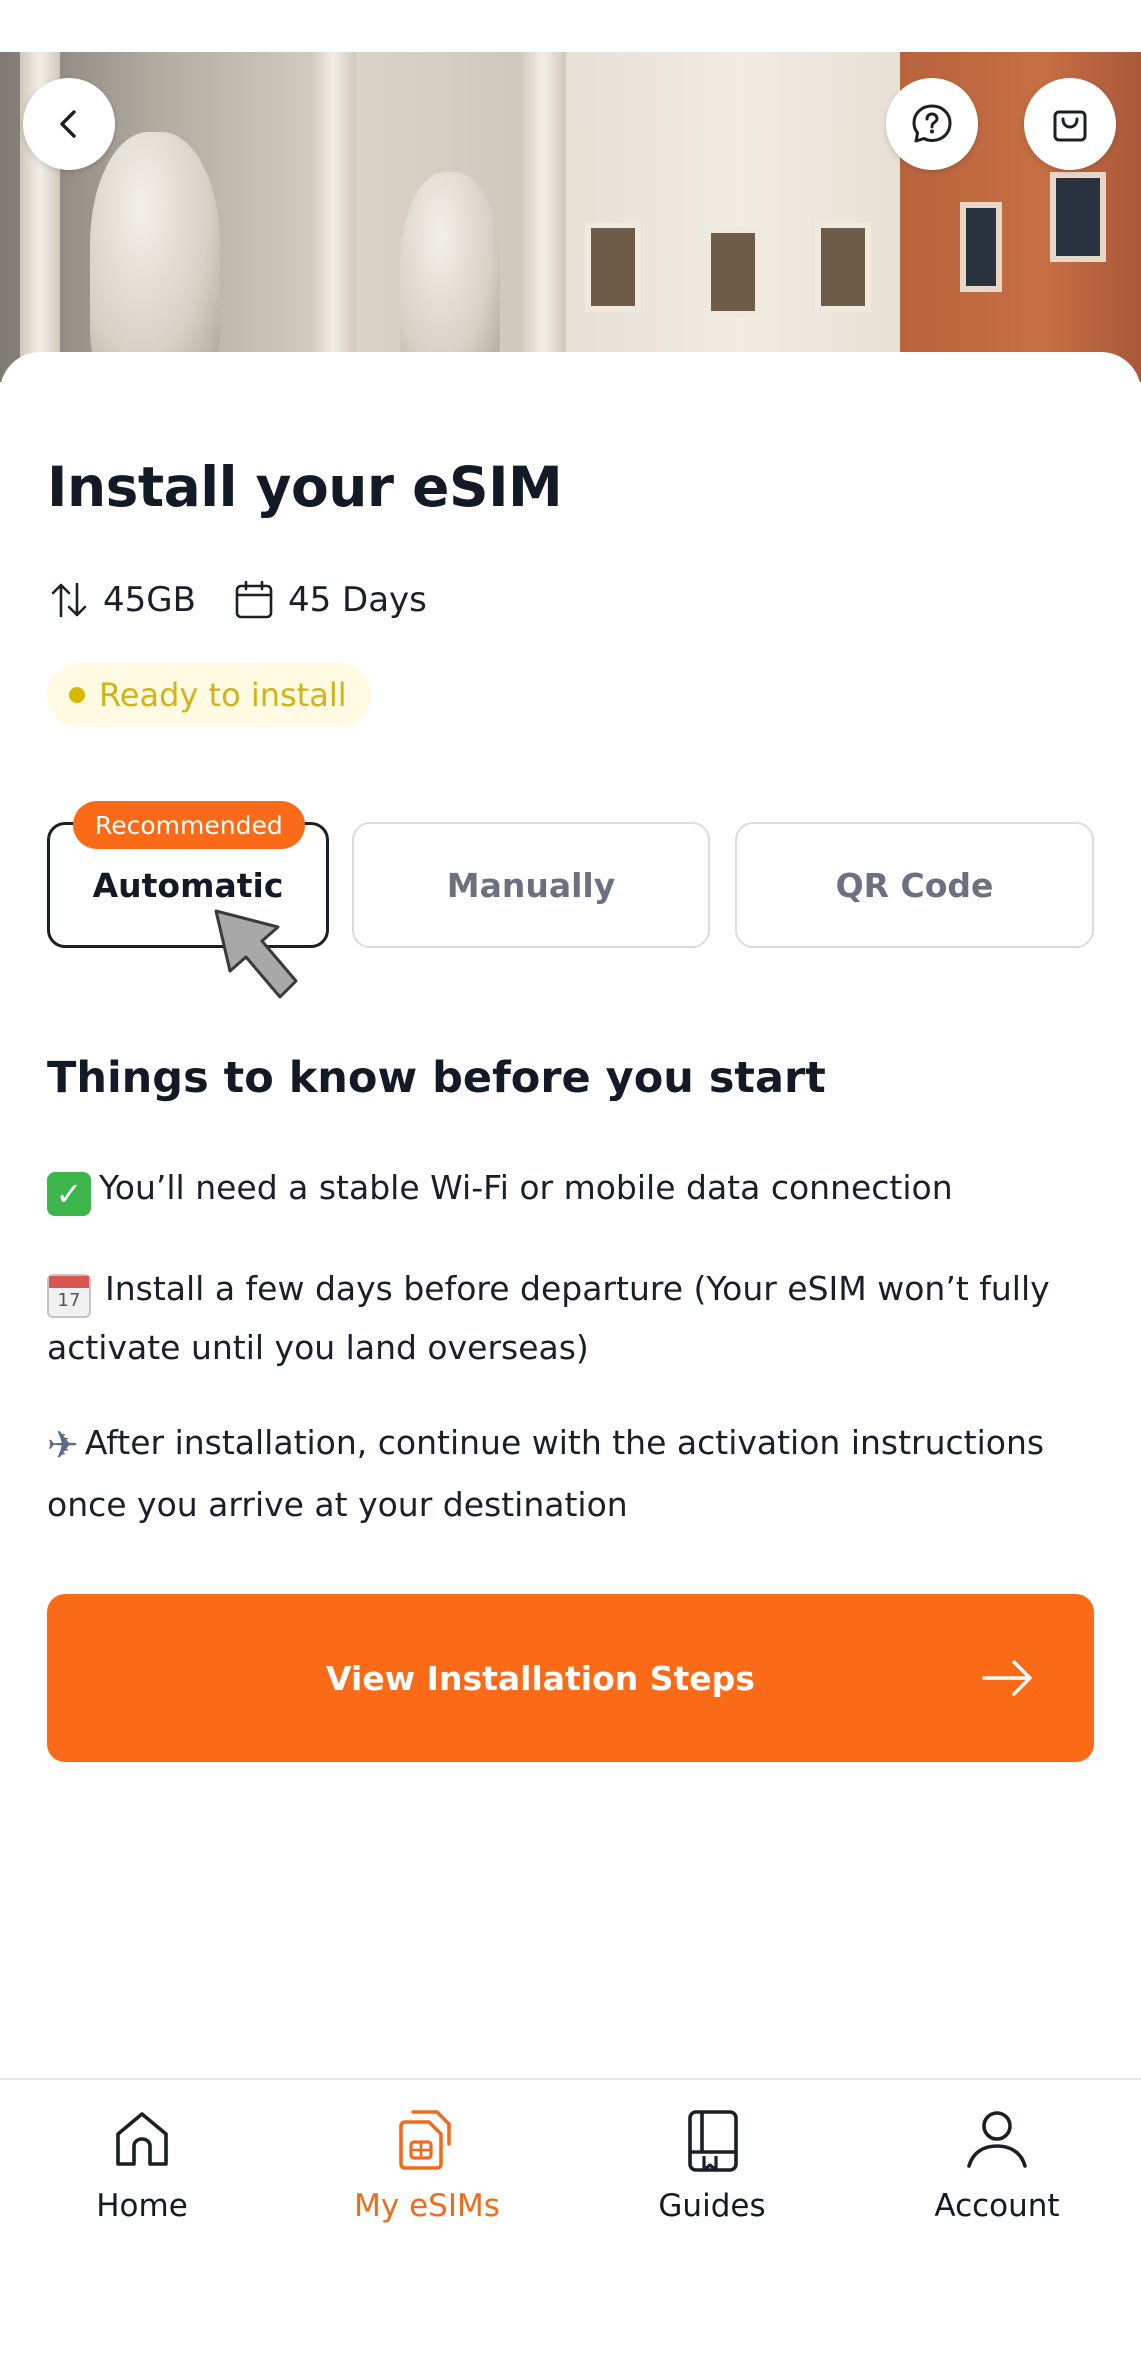  I want to click on nav-account-label: Account, so click(997, 2206).